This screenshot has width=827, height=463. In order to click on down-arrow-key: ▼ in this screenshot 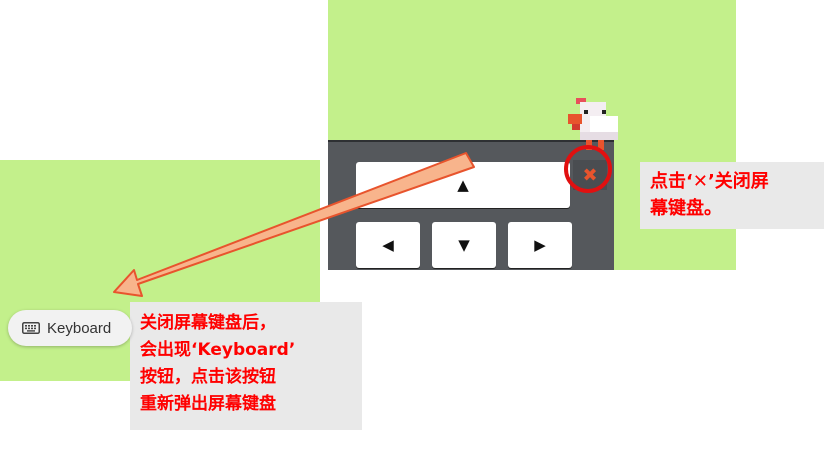, I will do `click(464, 245)`.